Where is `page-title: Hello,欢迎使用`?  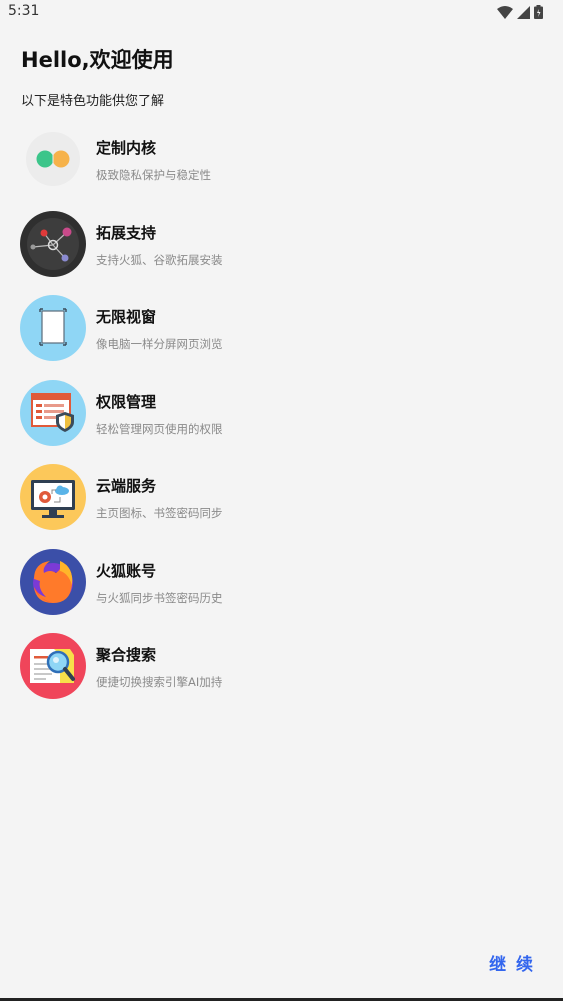
page-title: Hello,欢迎使用 is located at coordinates (97, 60).